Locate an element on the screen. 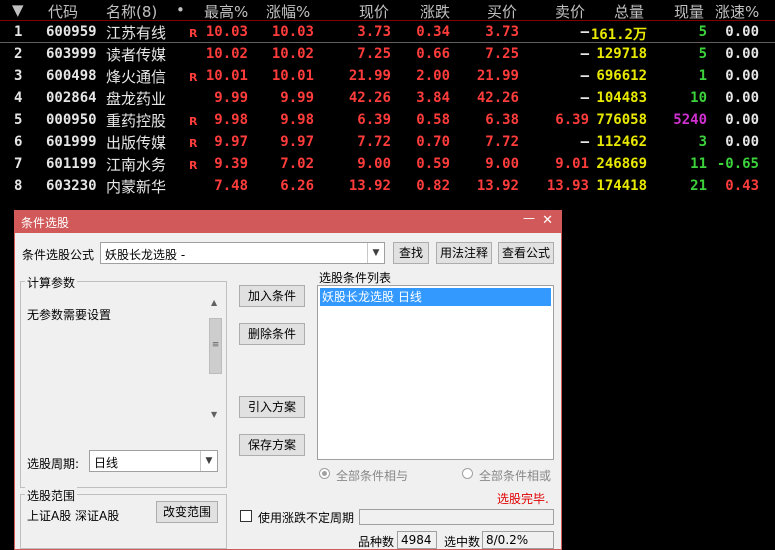  price: 21.99 is located at coordinates (369, 76).